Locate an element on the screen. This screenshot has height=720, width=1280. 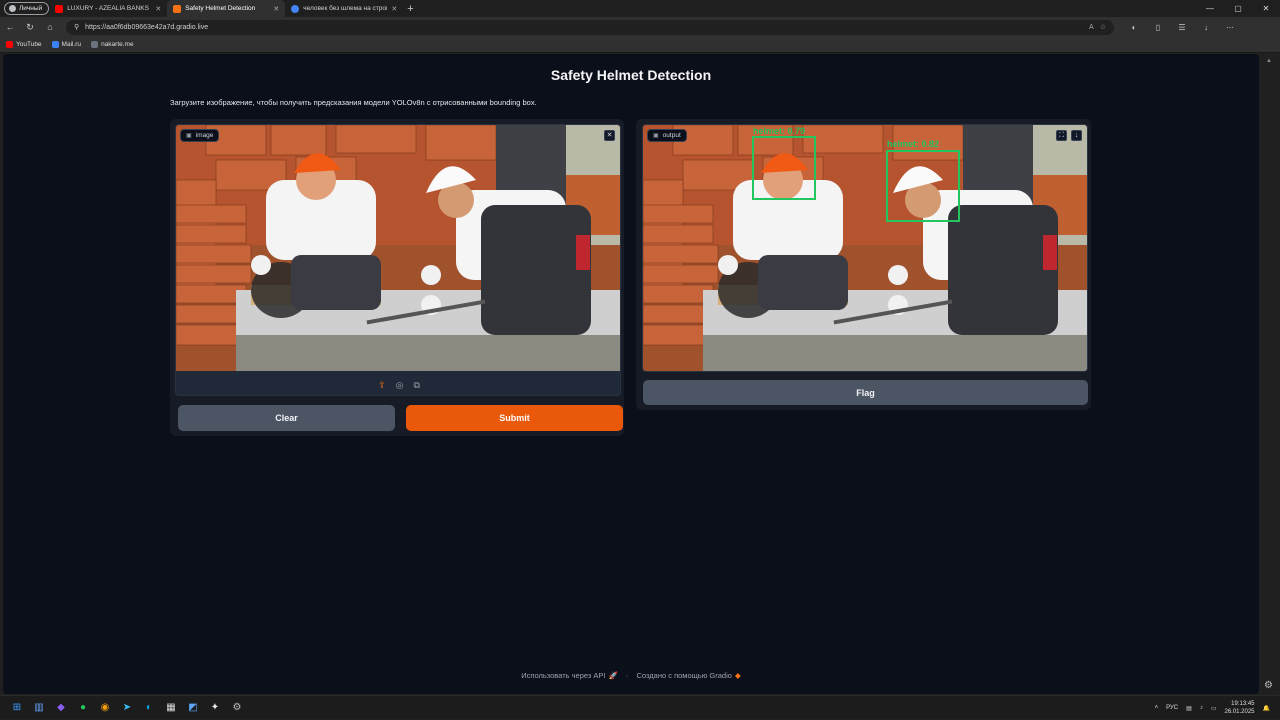
tab-safety-helmet: Safety Helmet Detection ✕ is located at coordinates (226, 8).